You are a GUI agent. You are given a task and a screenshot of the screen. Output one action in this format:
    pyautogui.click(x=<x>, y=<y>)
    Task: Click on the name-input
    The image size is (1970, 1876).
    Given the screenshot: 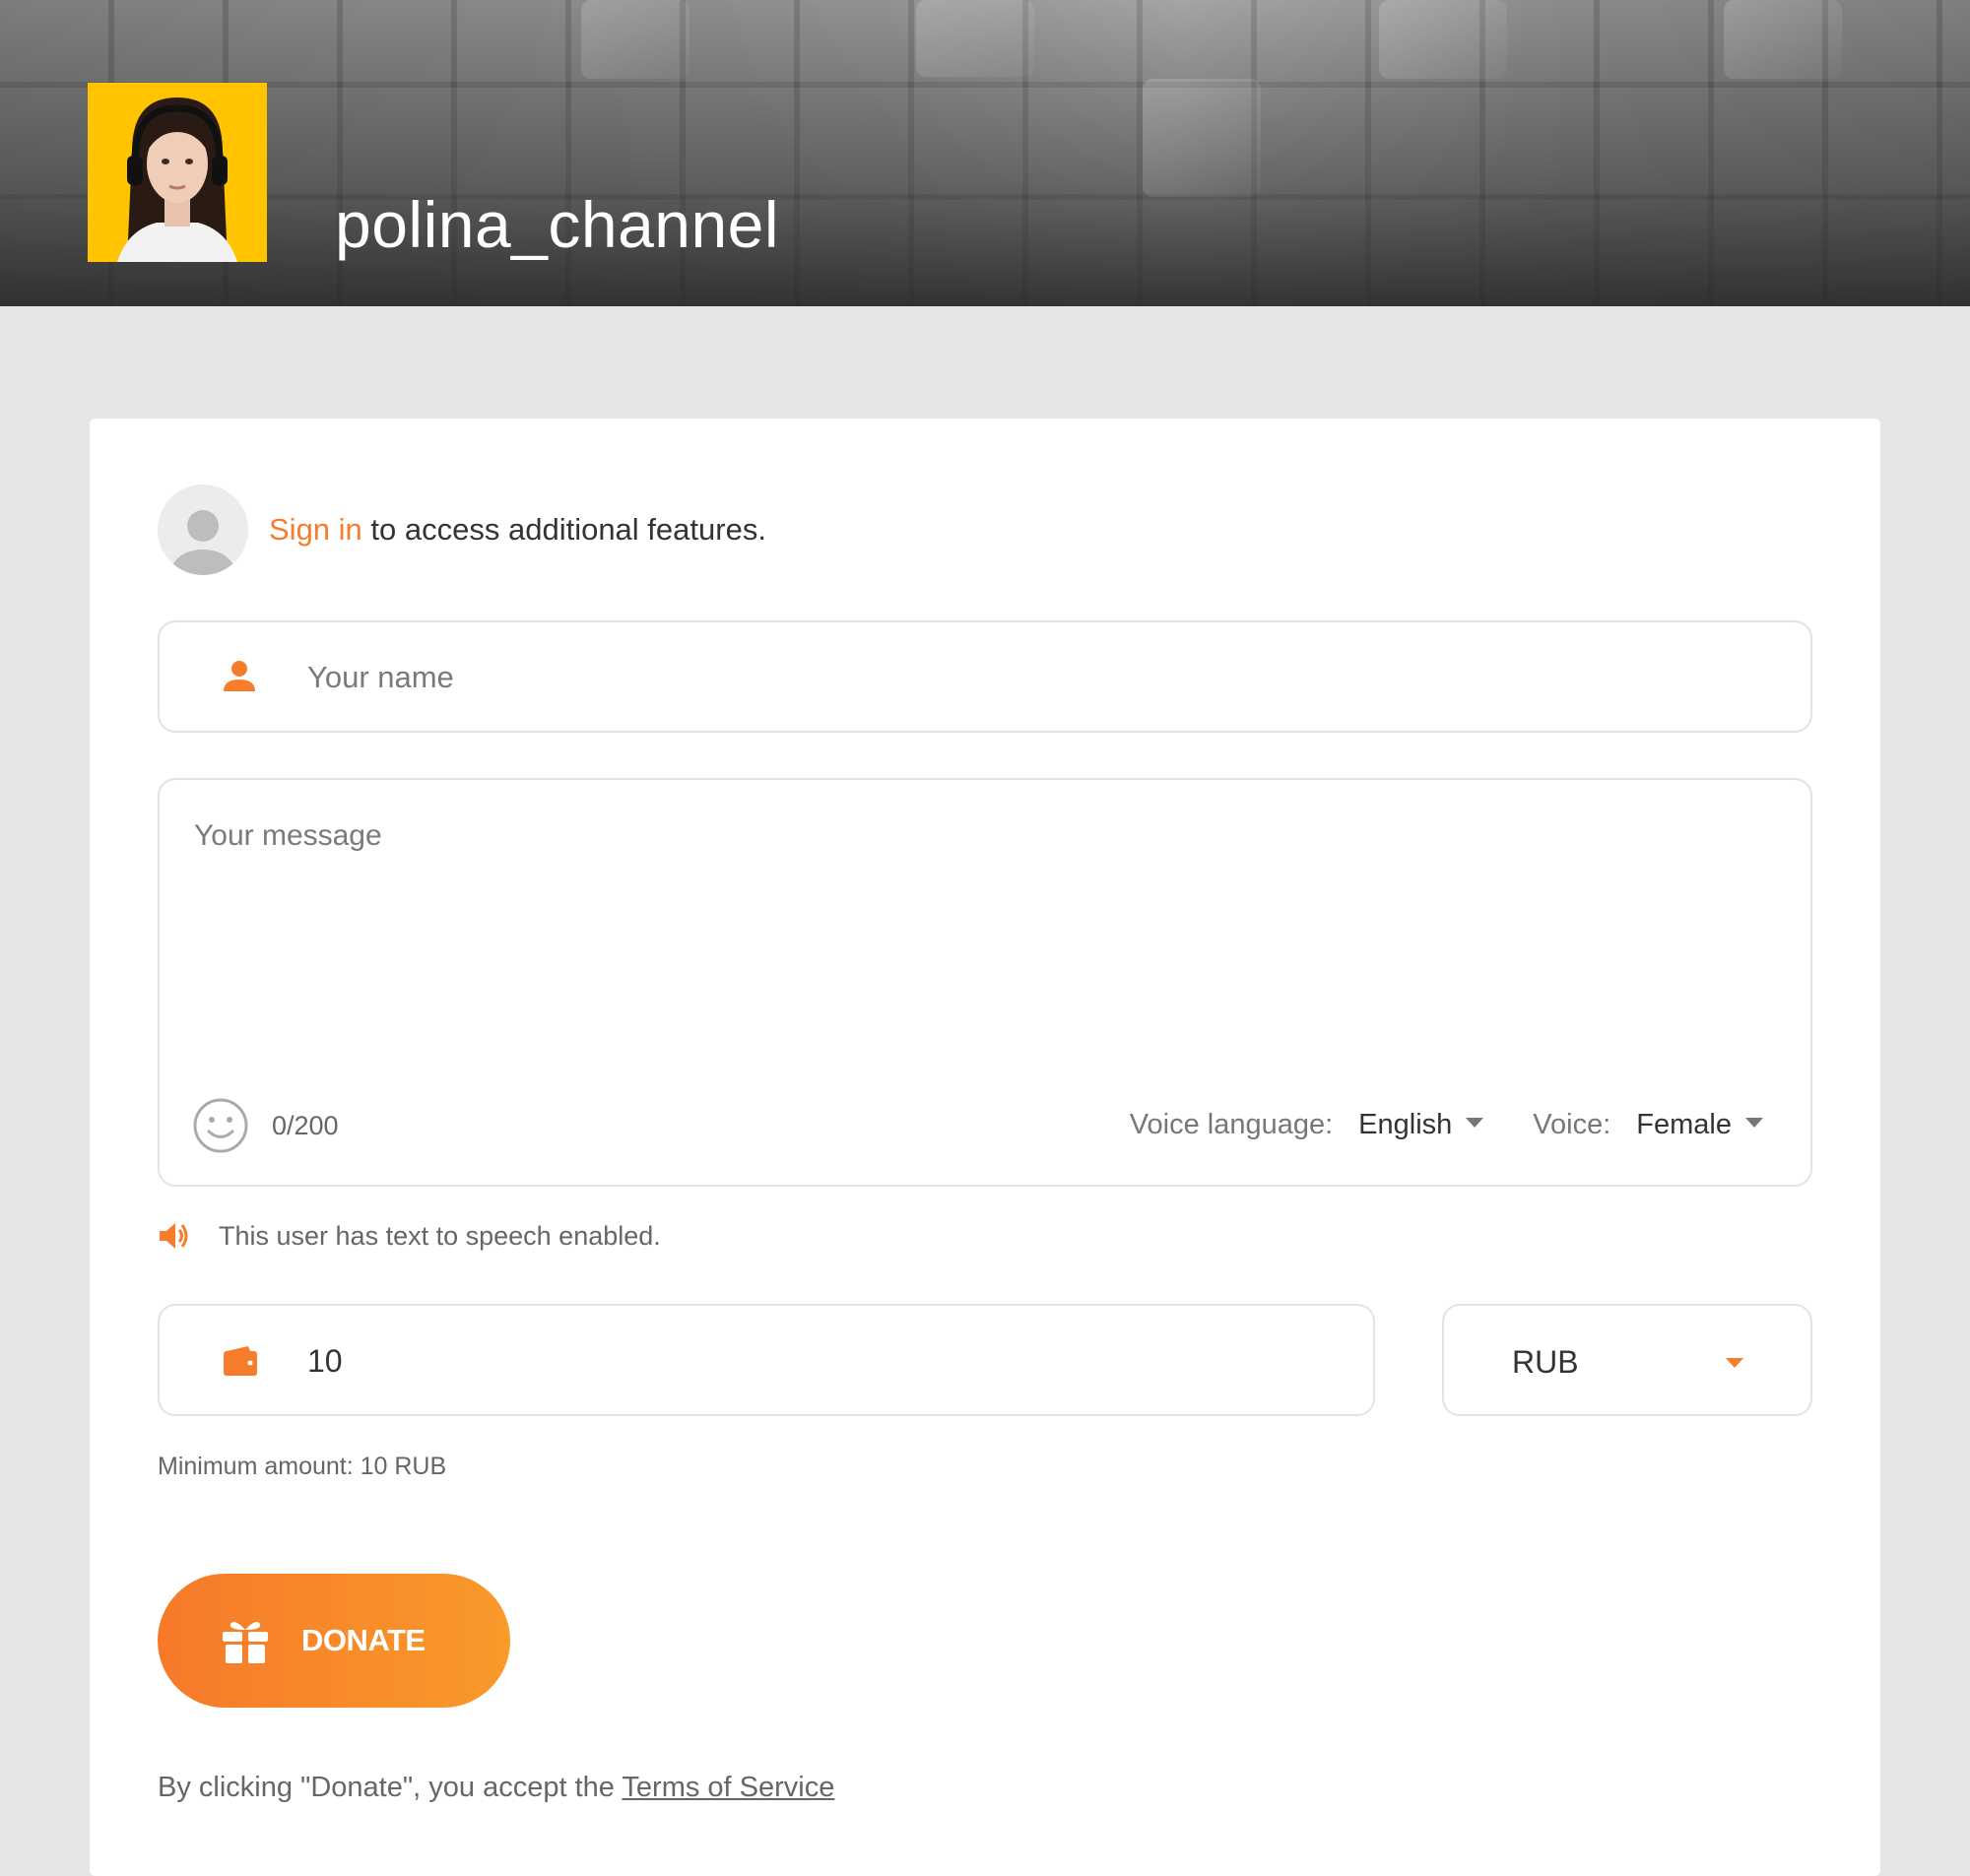 What is the action you would take?
    pyautogui.click(x=1036, y=678)
    